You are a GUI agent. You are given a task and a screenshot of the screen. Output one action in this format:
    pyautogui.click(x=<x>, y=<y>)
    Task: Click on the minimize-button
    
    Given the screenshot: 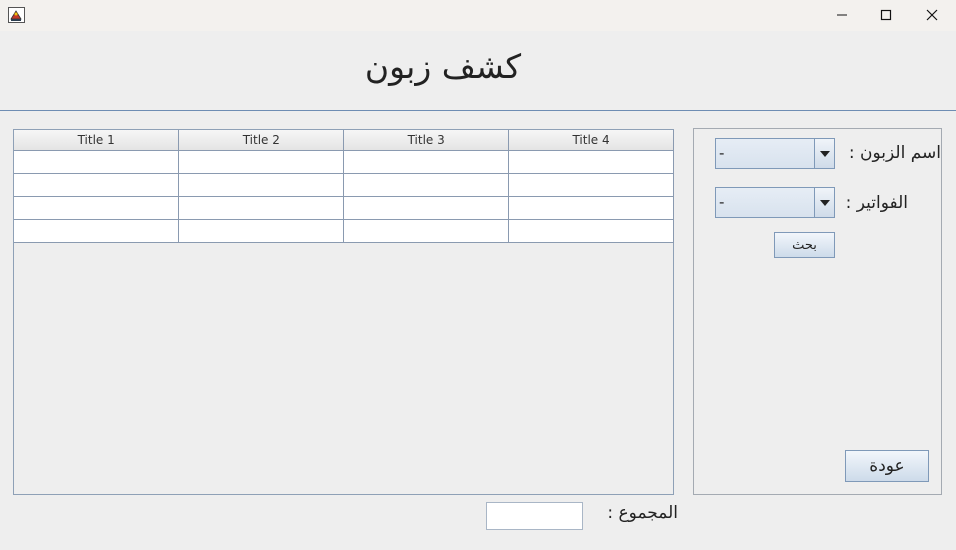 What is the action you would take?
    pyautogui.click(x=842, y=15)
    